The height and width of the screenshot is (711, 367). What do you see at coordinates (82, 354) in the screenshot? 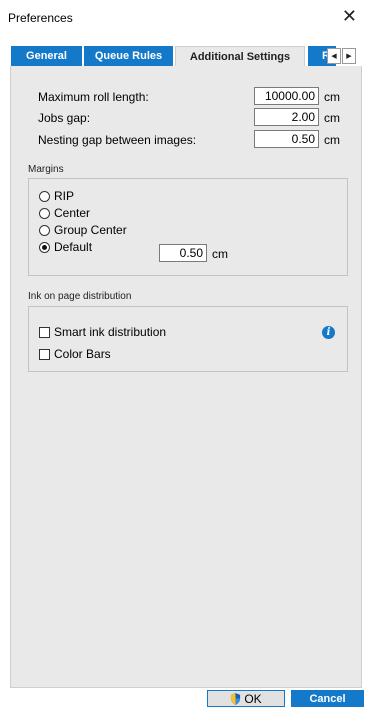
I see `checkbox-label: Color Bars` at bounding box center [82, 354].